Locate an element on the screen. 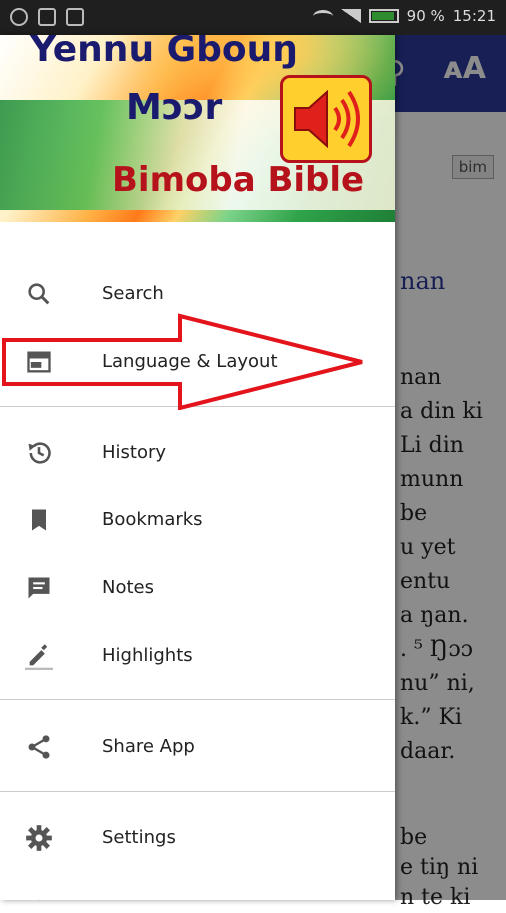  menu-item-label: Highlights is located at coordinates (147, 655).